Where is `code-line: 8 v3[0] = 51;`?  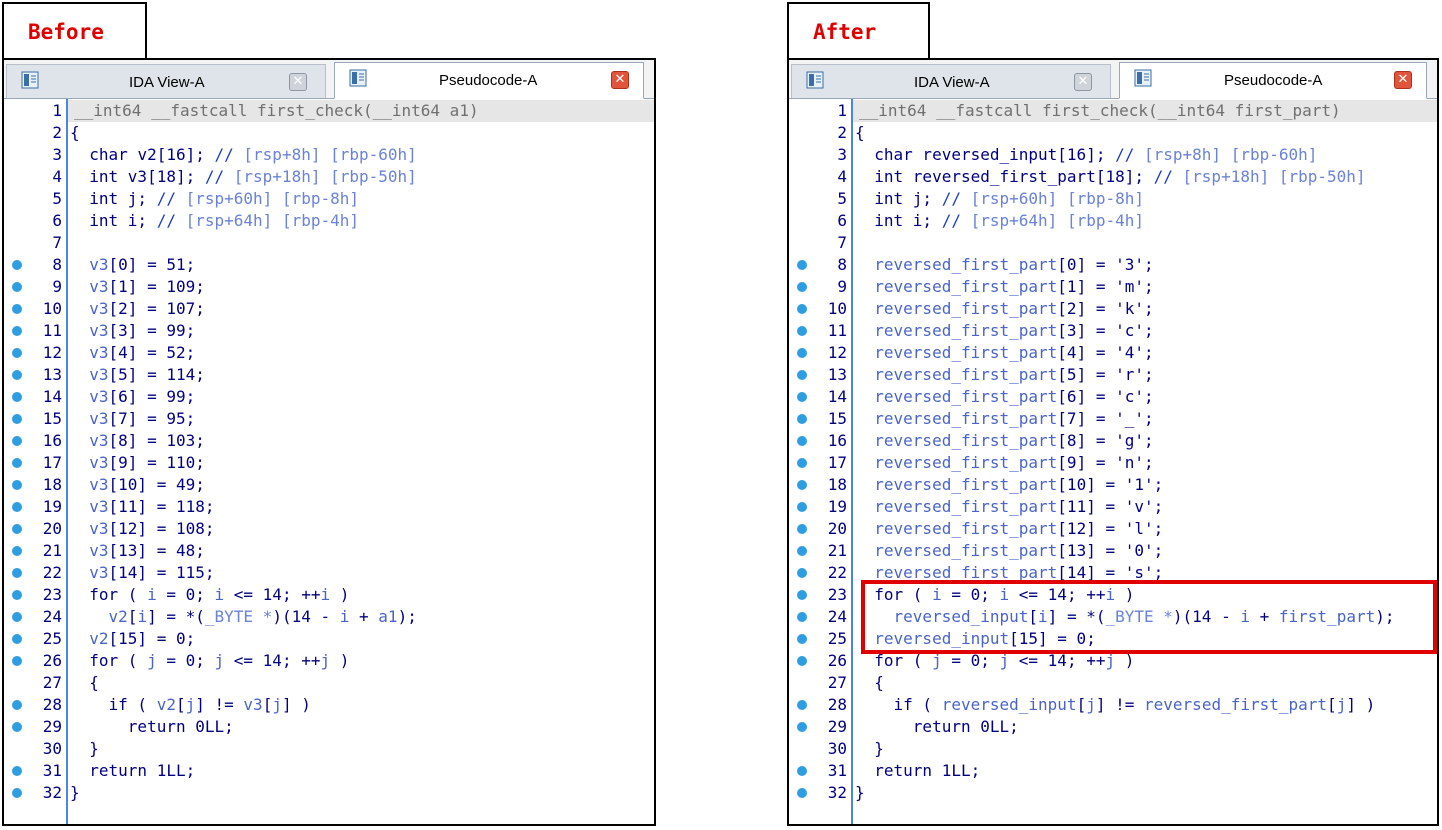 code-line: 8 v3[0] = 51; is located at coordinates (329, 265).